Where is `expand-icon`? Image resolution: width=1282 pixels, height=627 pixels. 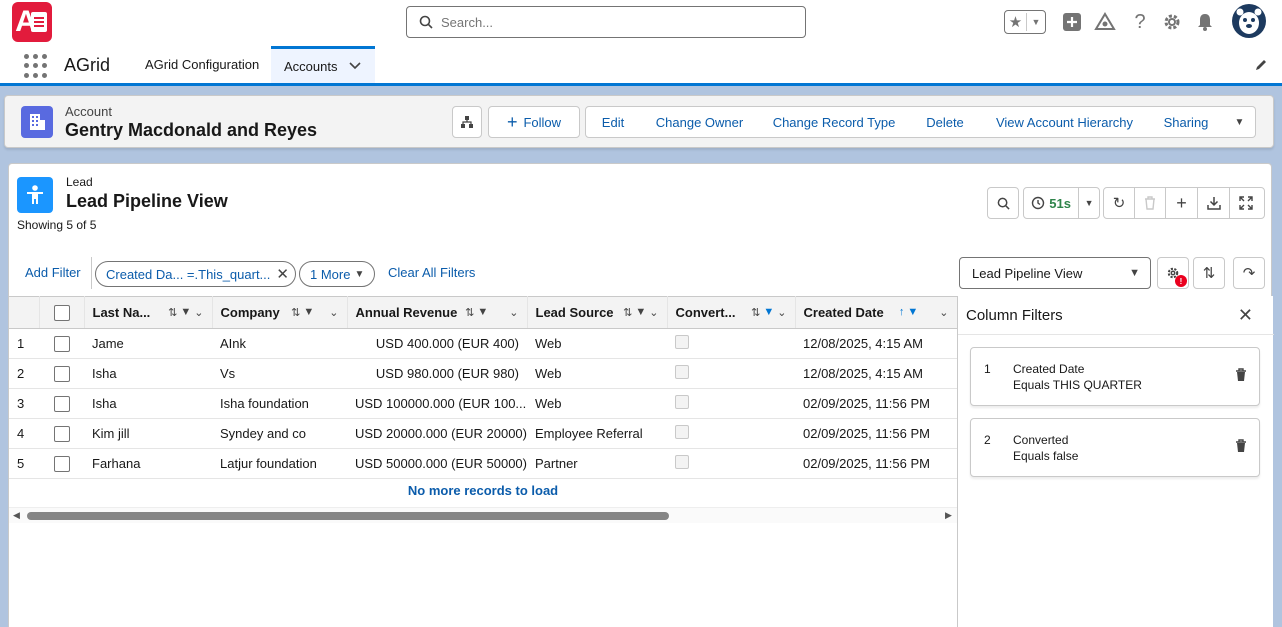
expand-icon is located at coordinates (1245, 203).